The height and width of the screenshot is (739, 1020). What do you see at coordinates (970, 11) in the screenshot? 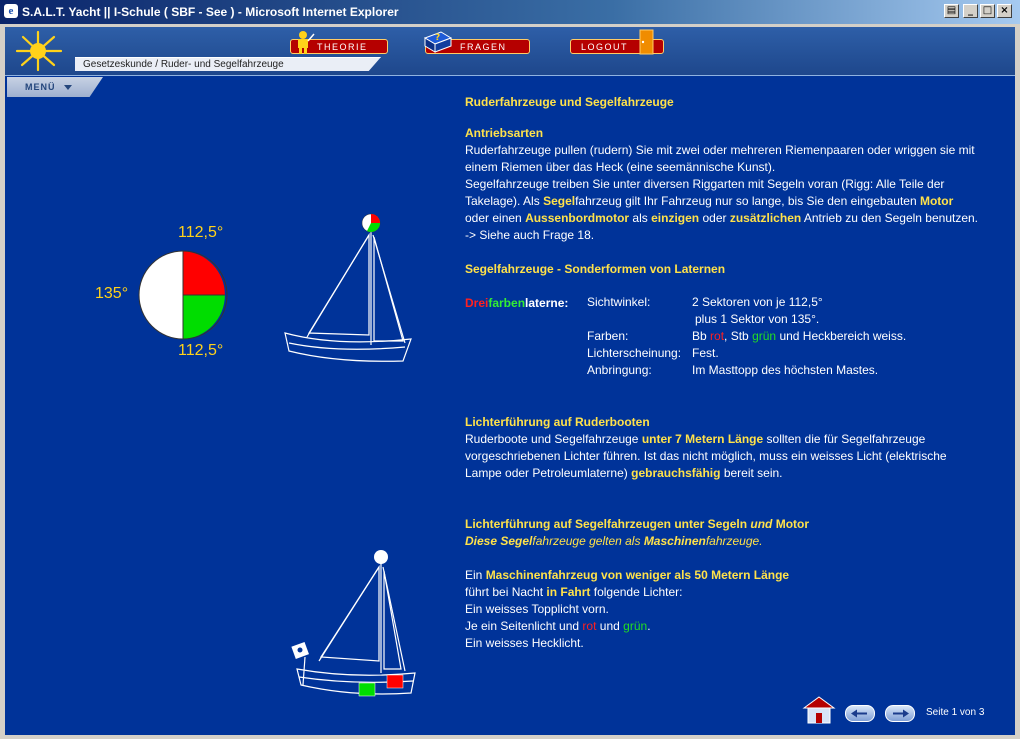
I see `minimize-button: _` at bounding box center [970, 11].